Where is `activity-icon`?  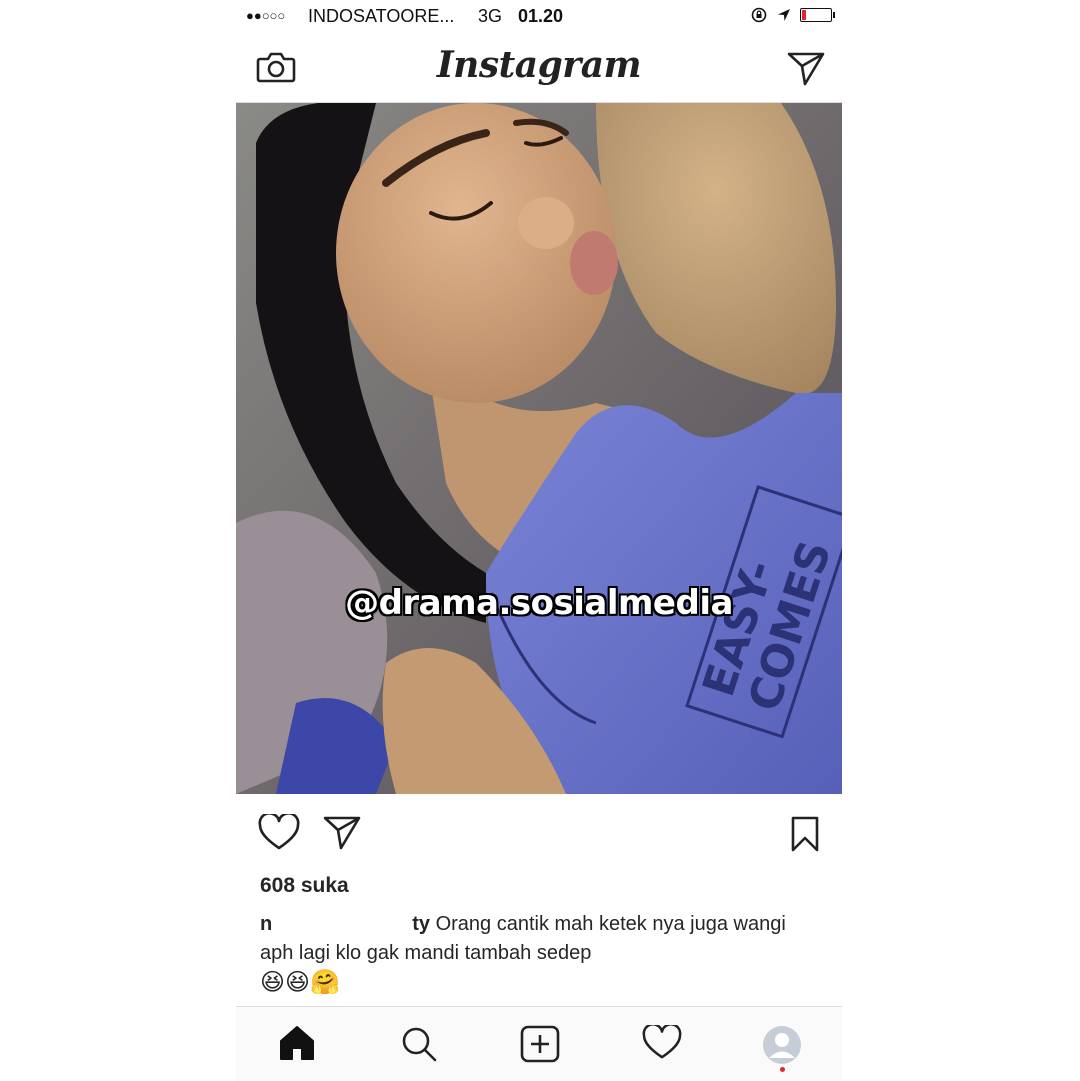 activity-icon is located at coordinates (662, 1043).